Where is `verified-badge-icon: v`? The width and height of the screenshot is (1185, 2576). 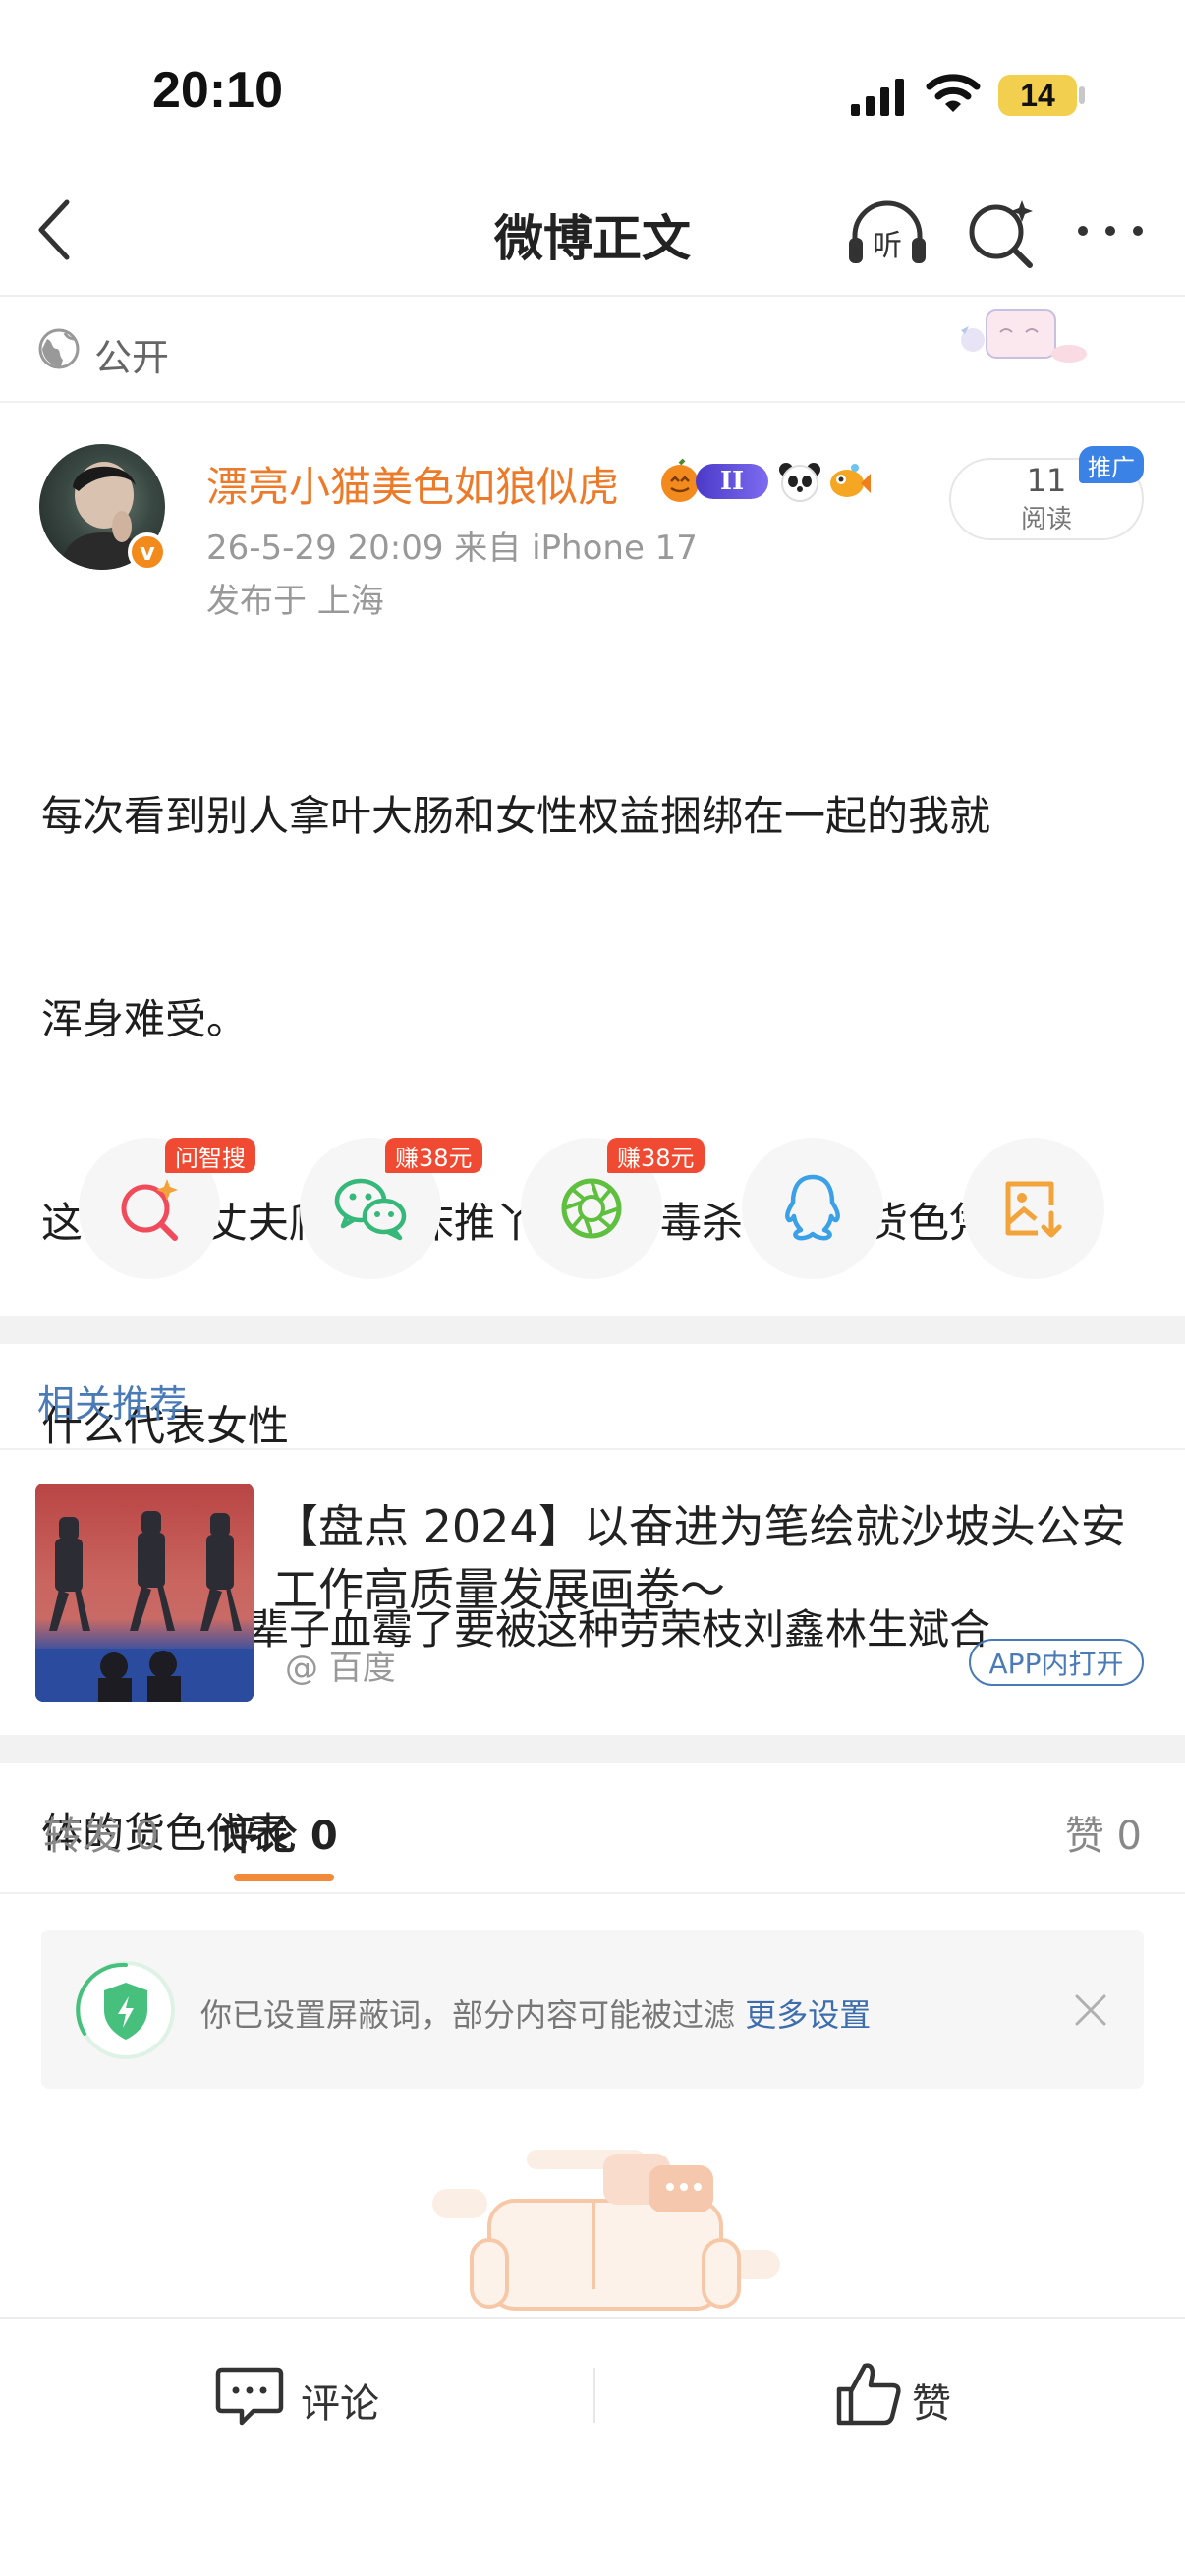 verified-badge-icon: v is located at coordinates (148, 552).